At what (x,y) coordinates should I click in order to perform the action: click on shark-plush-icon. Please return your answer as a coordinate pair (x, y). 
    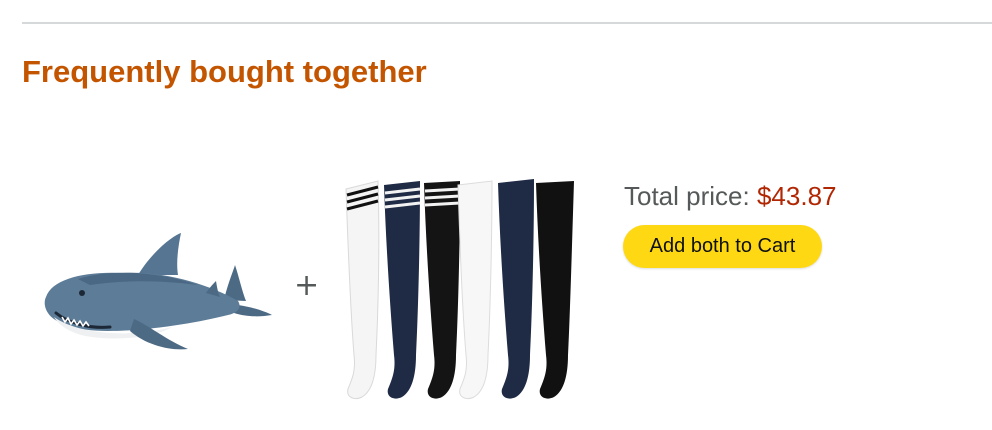
    Looking at the image, I should click on (158, 291).